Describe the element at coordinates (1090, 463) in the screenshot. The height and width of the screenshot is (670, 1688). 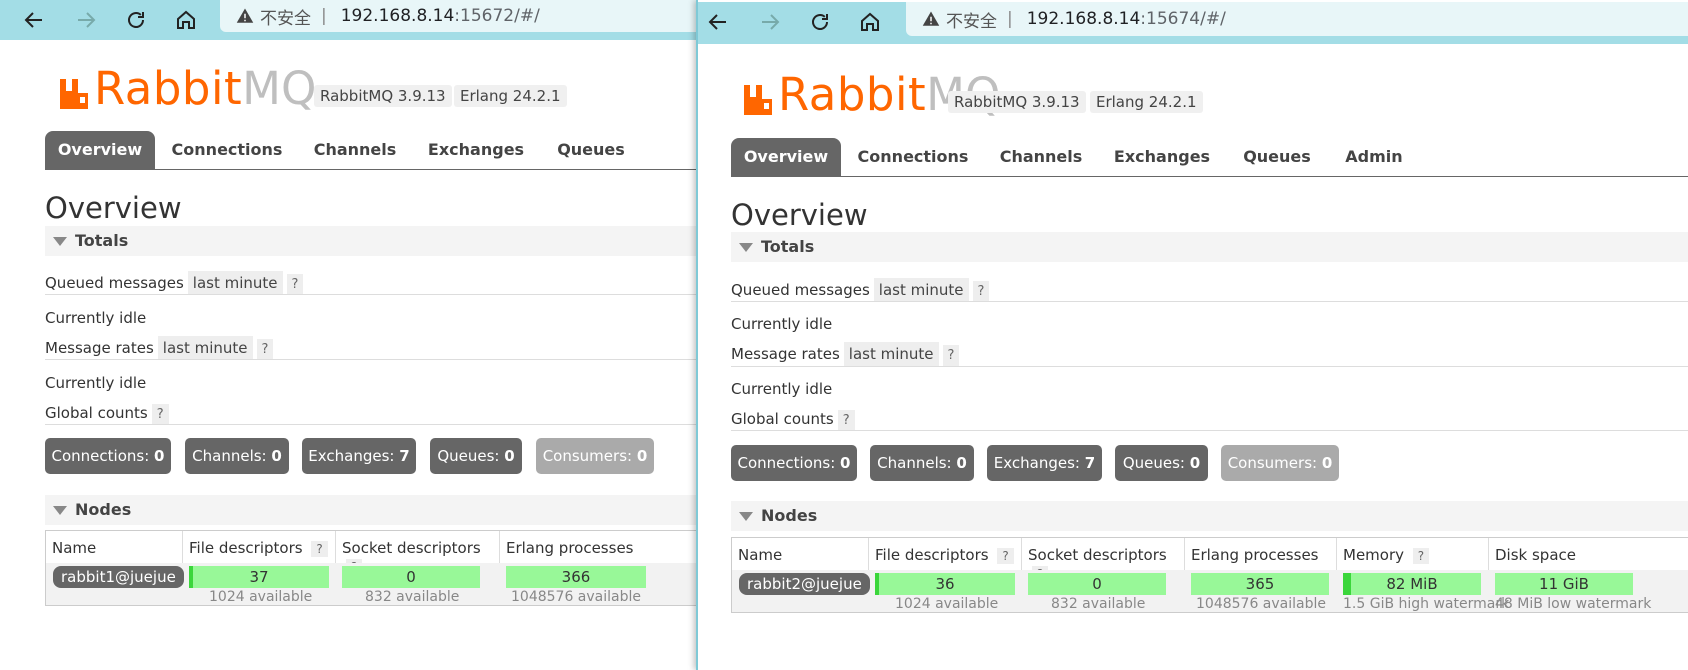
I see `badge-value: 7` at that location.